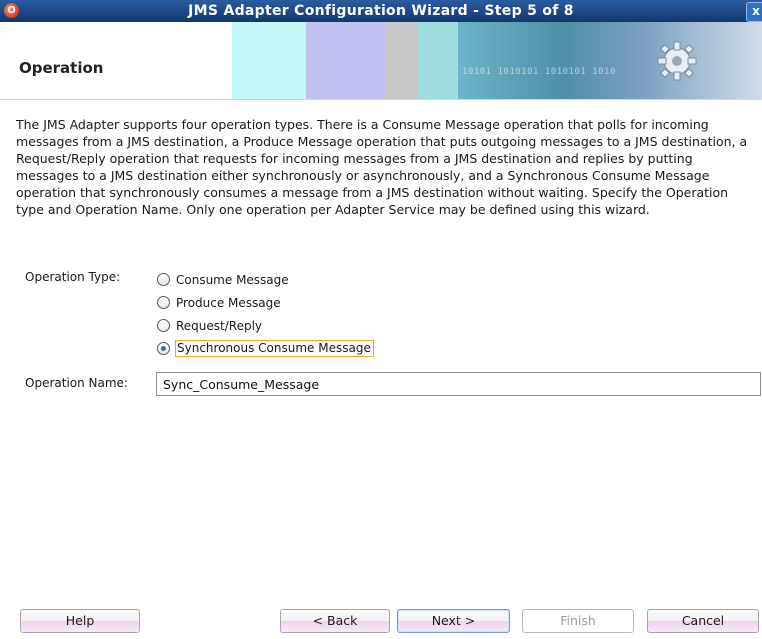 This screenshot has height=639, width=762. I want to click on close-icon: x, so click(754, 12).